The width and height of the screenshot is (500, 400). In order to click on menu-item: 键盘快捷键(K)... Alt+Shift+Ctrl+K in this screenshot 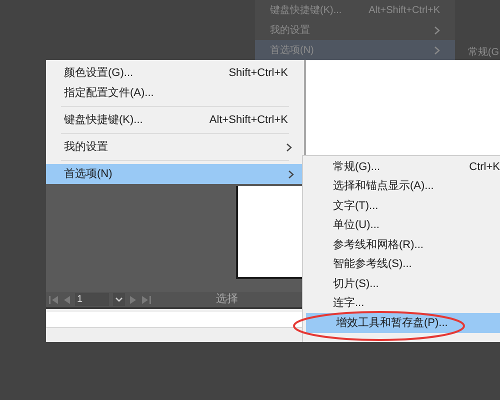, I will do `click(175, 120)`.